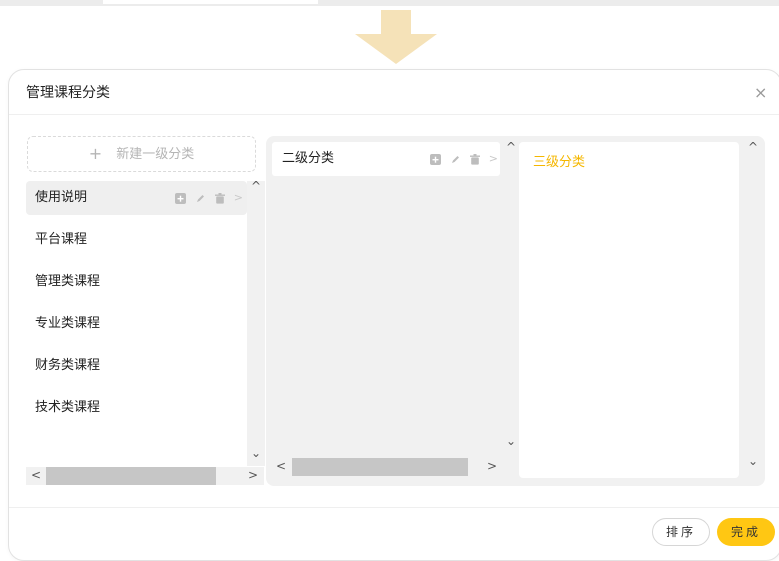 This screenshot has height=561, width=779. I want to click on category-item: 技术类课程, so click(136, 408).